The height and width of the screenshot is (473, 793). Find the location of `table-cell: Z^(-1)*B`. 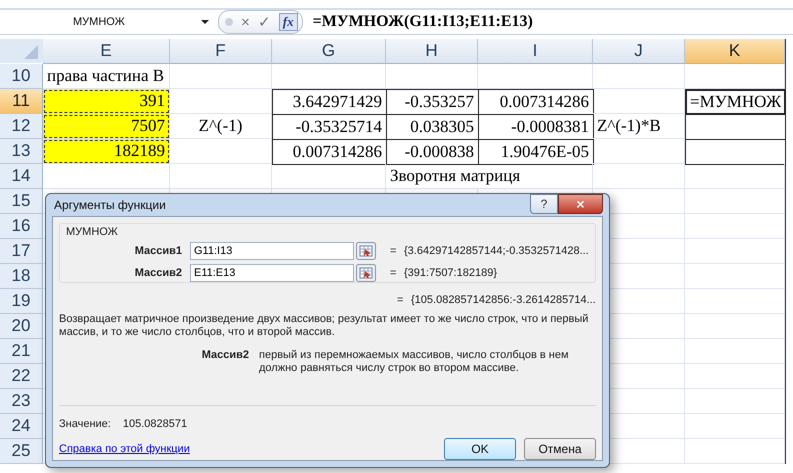

table-cell: Z^(-1)*B is located at coordinates (639, 126).